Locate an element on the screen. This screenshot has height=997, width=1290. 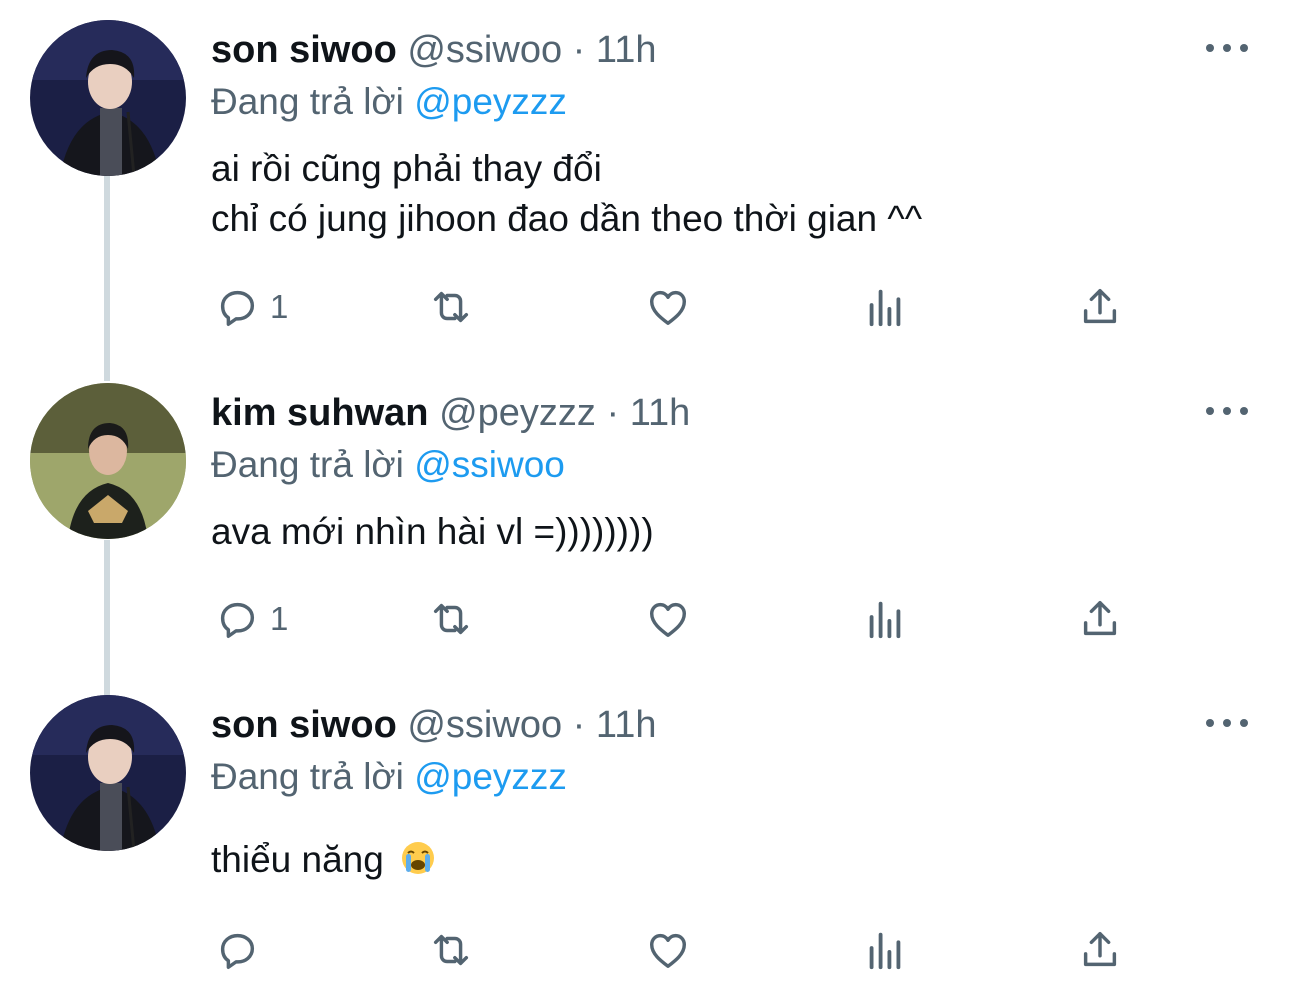
tweet-actions is located at coordinates (645, 950).